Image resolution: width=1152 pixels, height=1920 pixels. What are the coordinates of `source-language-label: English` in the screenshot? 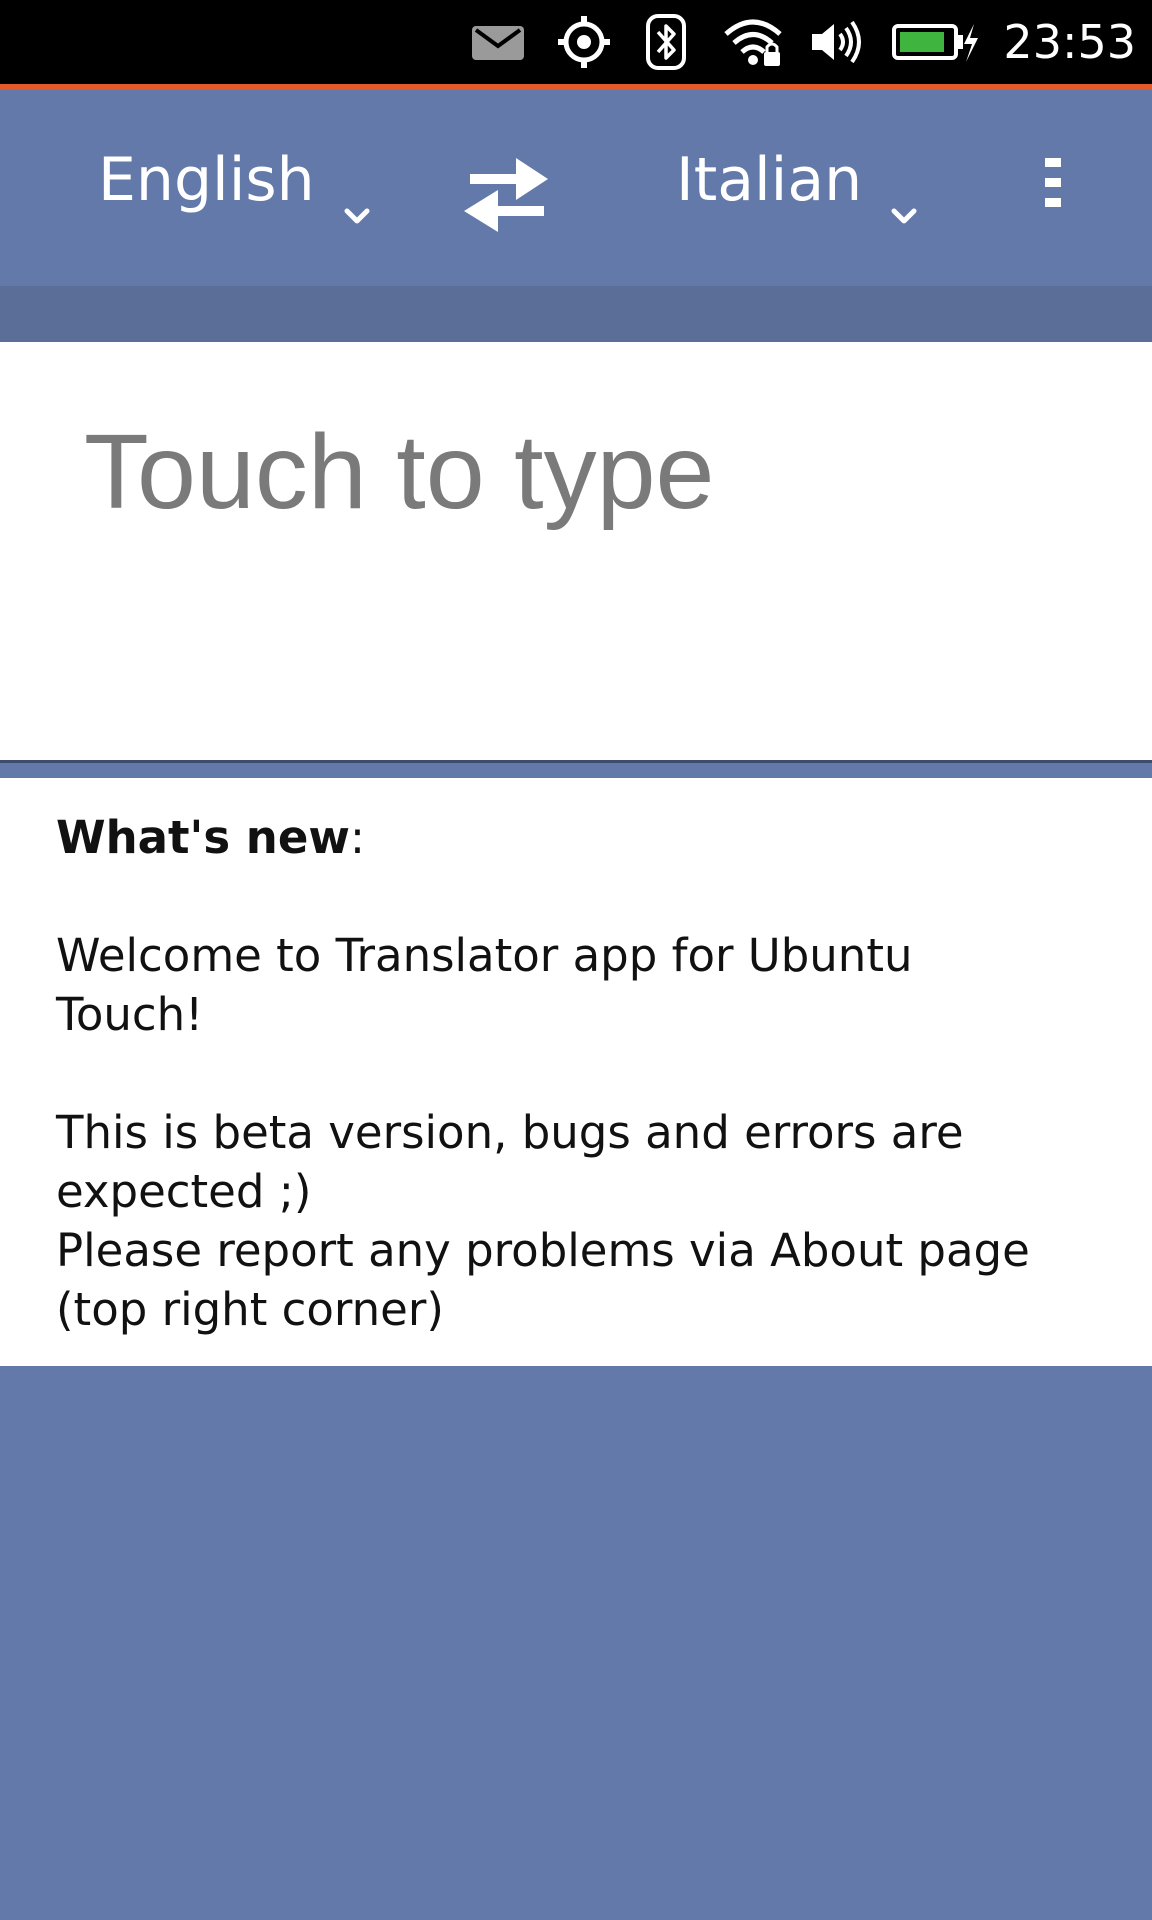 It's located at (206, 180).